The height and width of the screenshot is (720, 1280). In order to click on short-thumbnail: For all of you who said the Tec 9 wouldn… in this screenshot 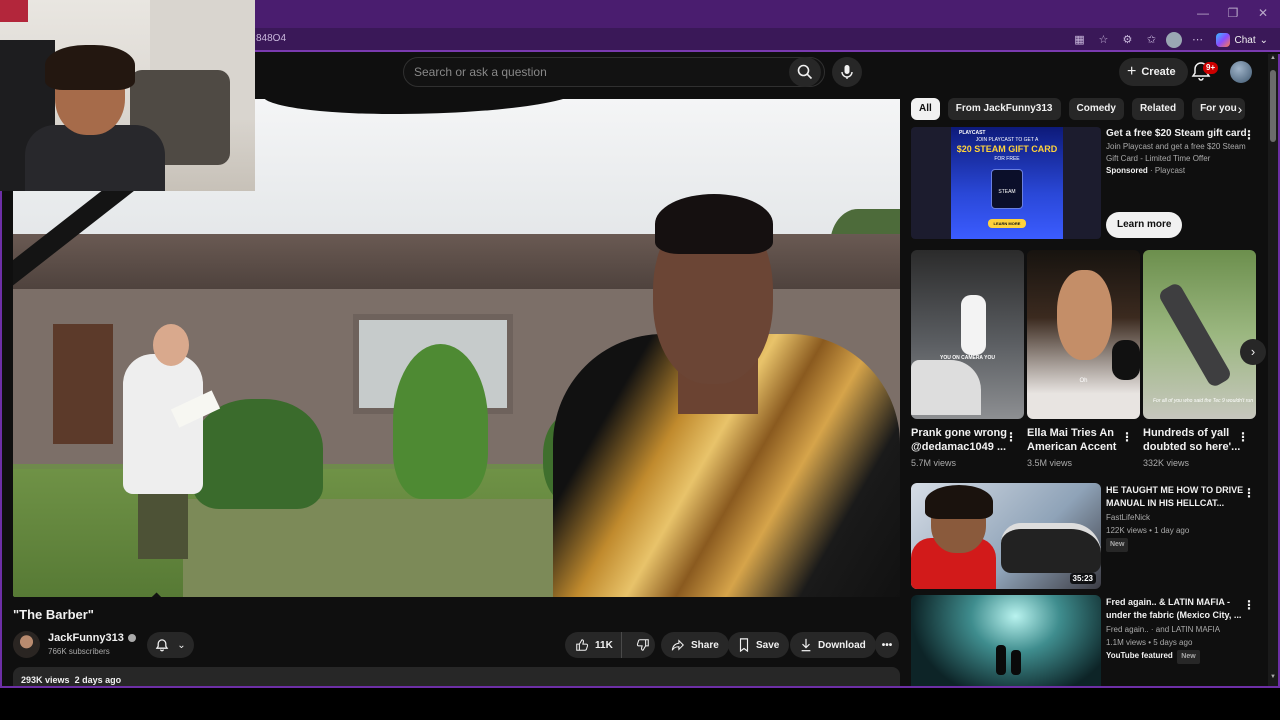, I will do `click(1199, 334)`.